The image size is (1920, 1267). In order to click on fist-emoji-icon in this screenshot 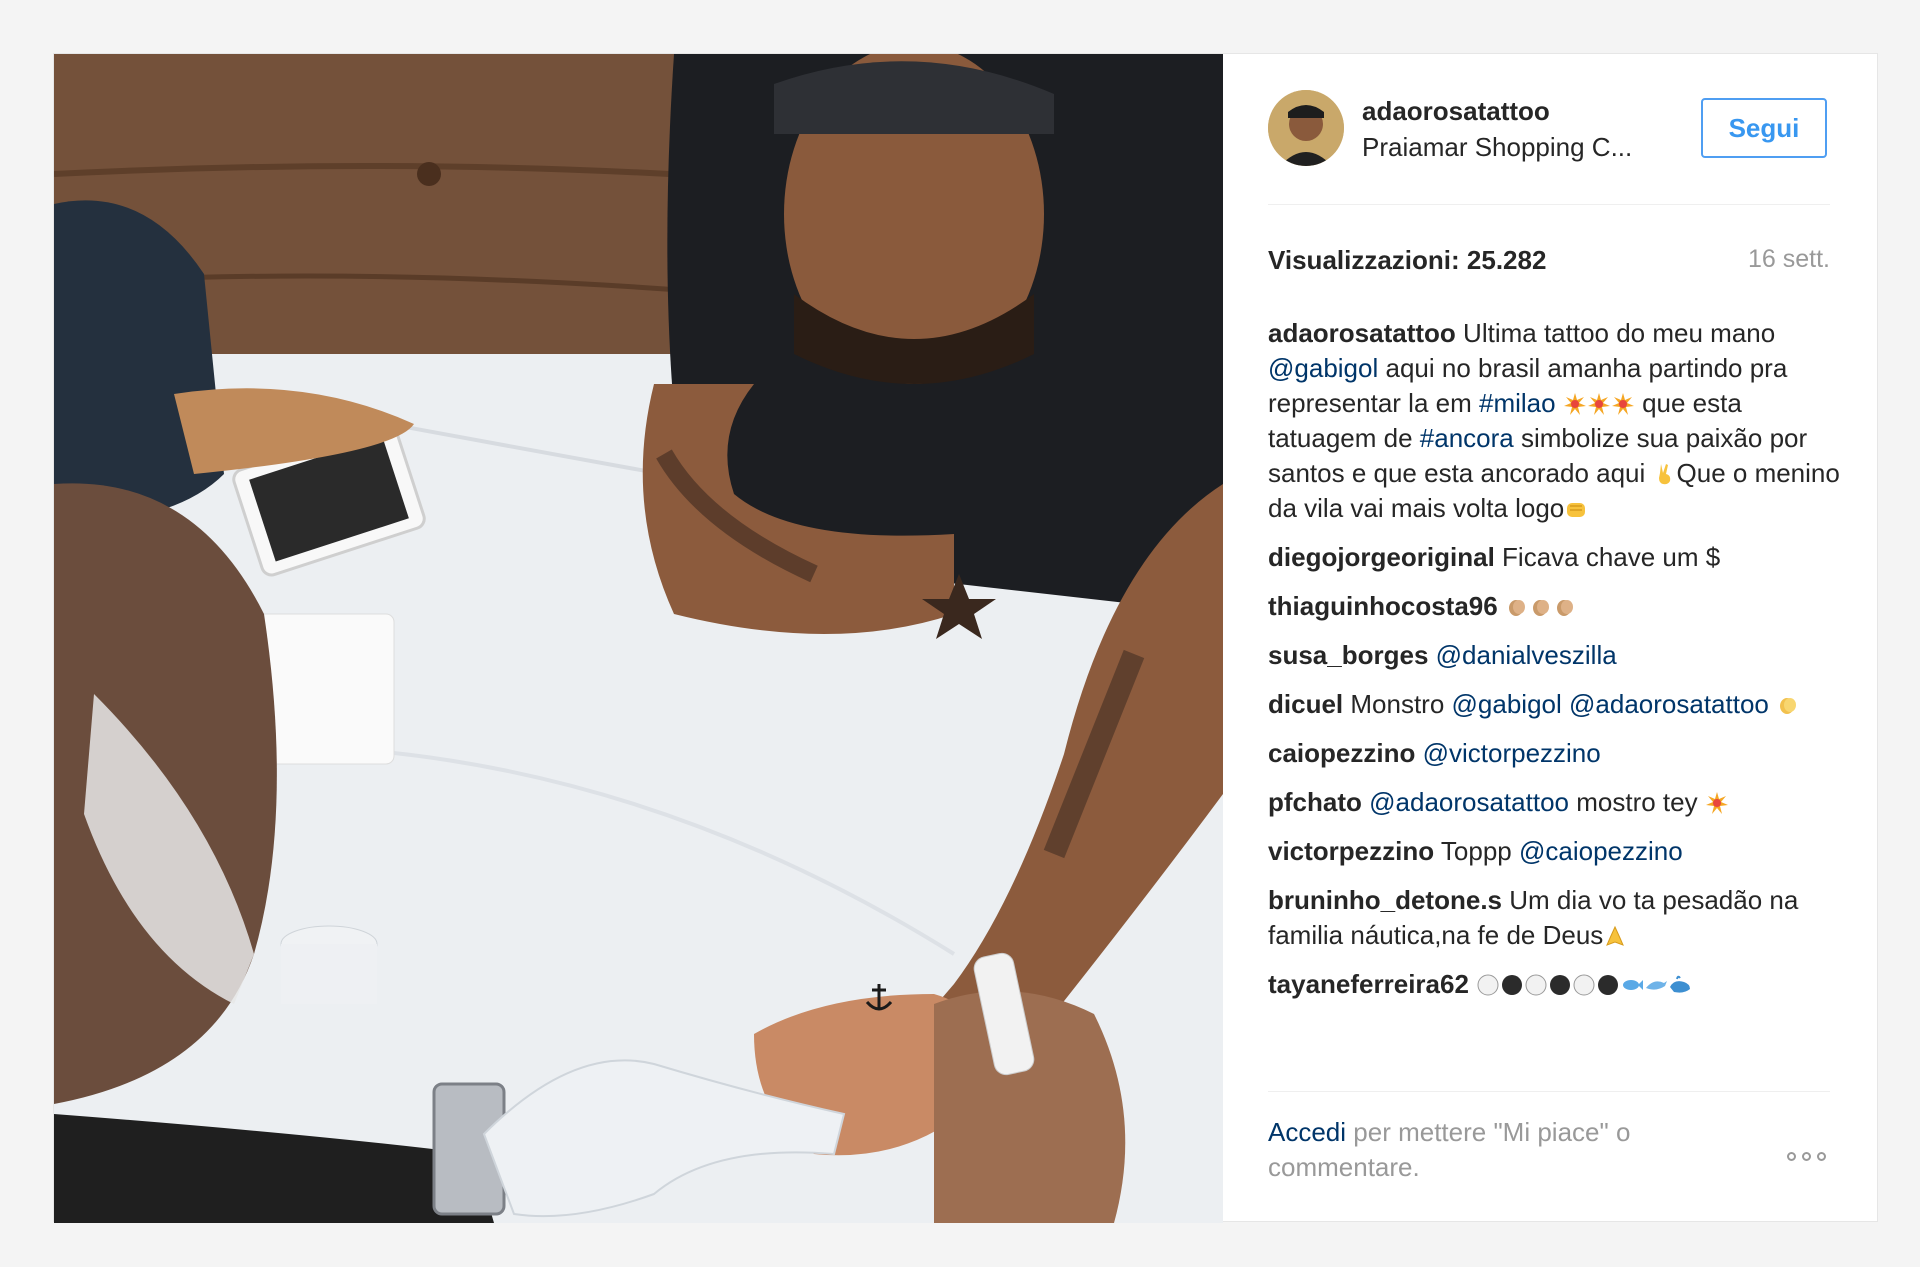, I will do `click(1576, 510)`.